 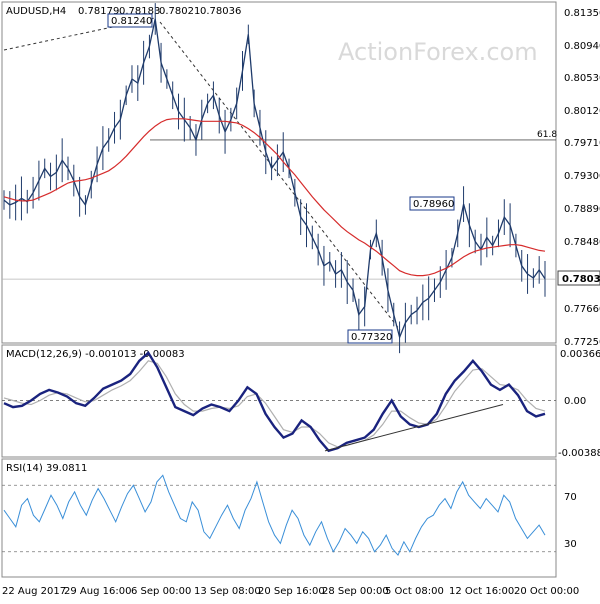 I want to click on price-y-tick: 0.80120, so click(x=582, y=111).